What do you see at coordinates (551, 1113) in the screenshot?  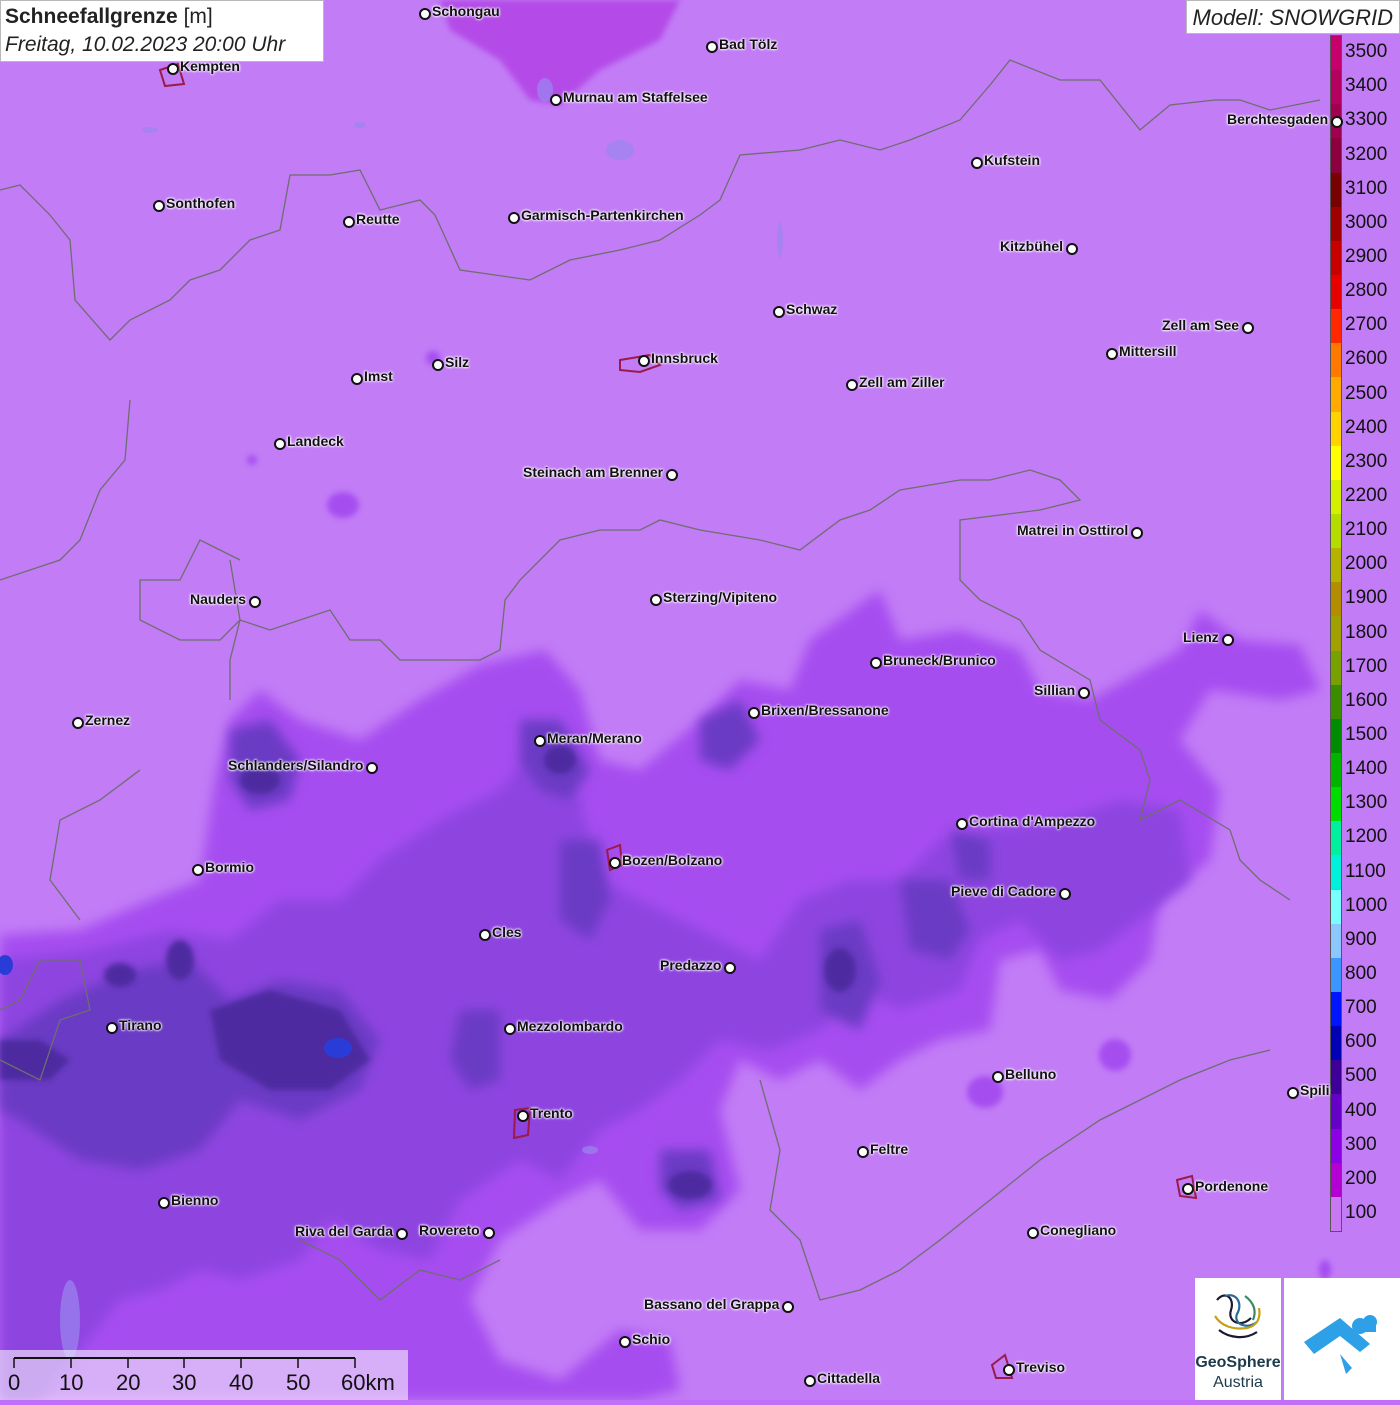 I see `city-label: Trento` at bounding box center [551, 1113].